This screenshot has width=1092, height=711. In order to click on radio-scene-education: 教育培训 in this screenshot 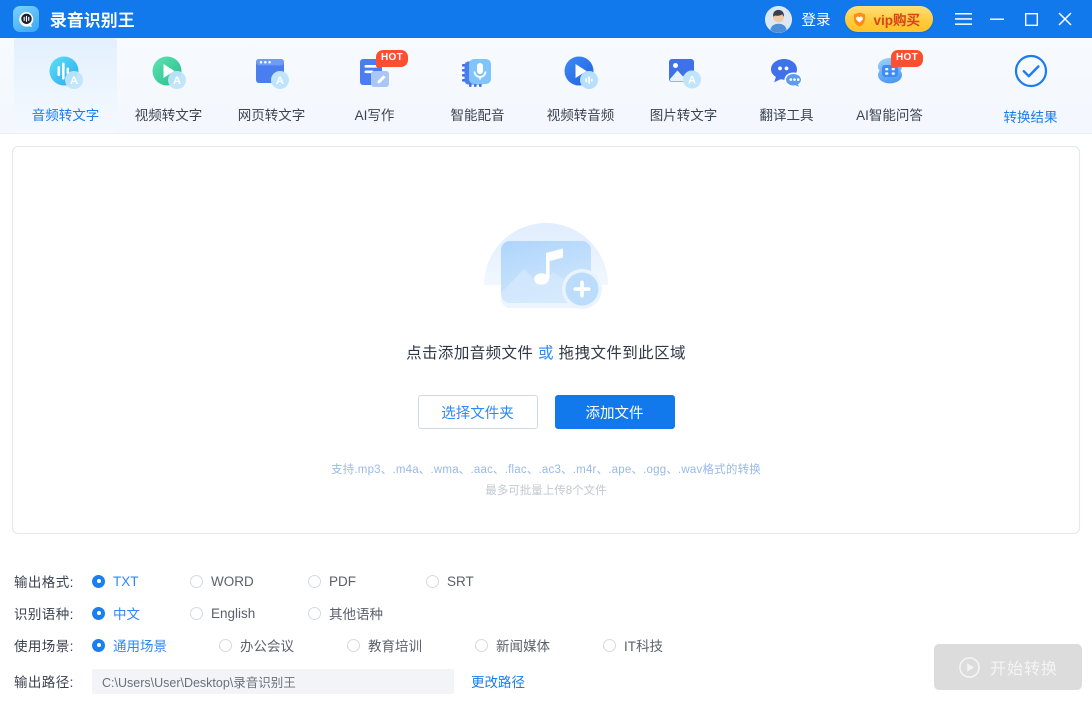, I will do `click(406, 645)`.